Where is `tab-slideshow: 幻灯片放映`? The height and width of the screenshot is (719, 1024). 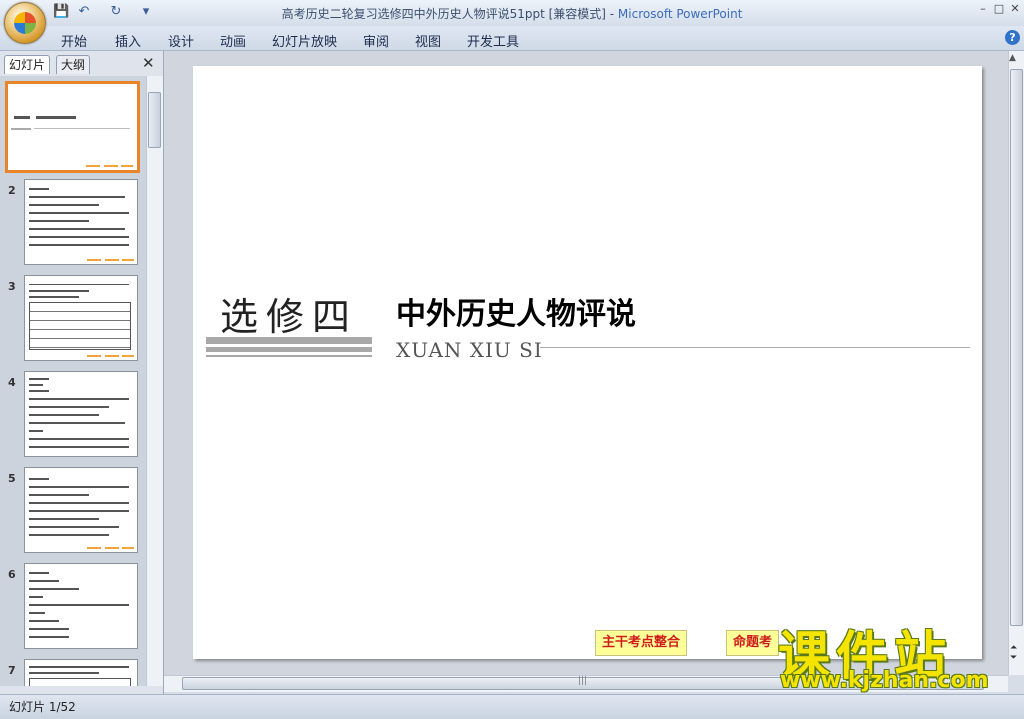
tab-slideshow: 幻灯片放映 is located at coordinates (304, 40).